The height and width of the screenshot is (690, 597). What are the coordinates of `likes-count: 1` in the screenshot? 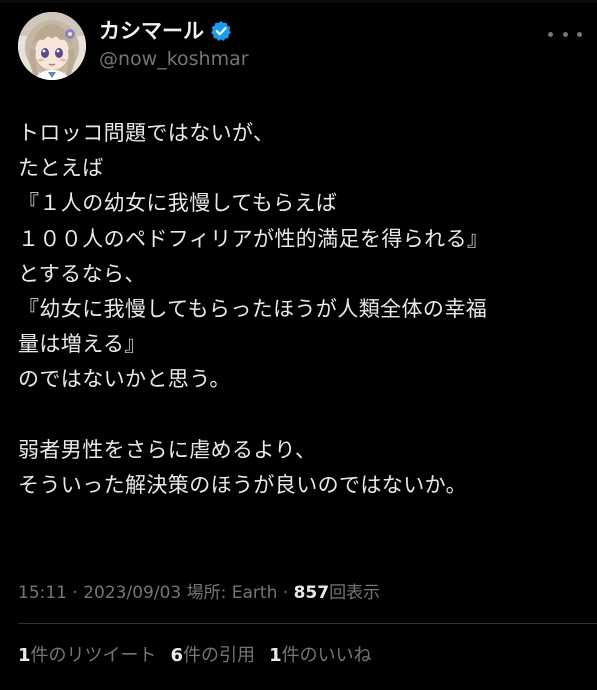 It's located at (275, 655).